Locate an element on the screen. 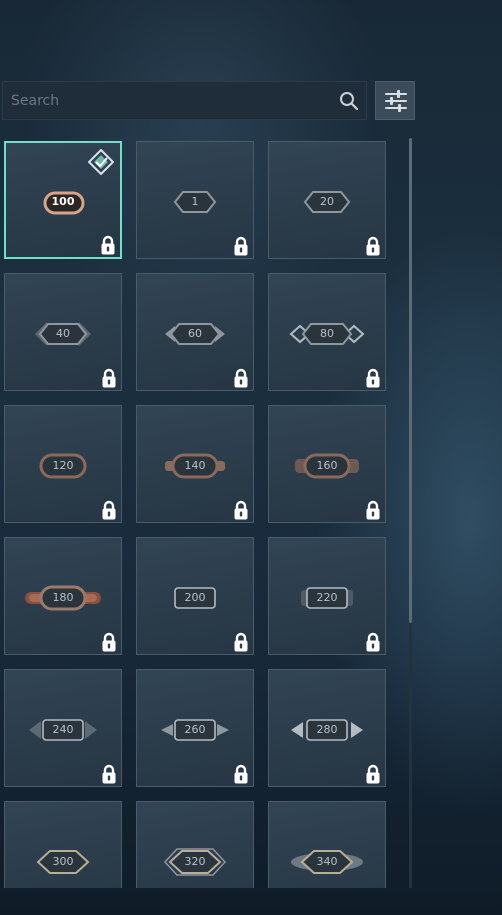 This screenshot has height=915, width=502. level-number: 220 is located at coordinates (327, 597).